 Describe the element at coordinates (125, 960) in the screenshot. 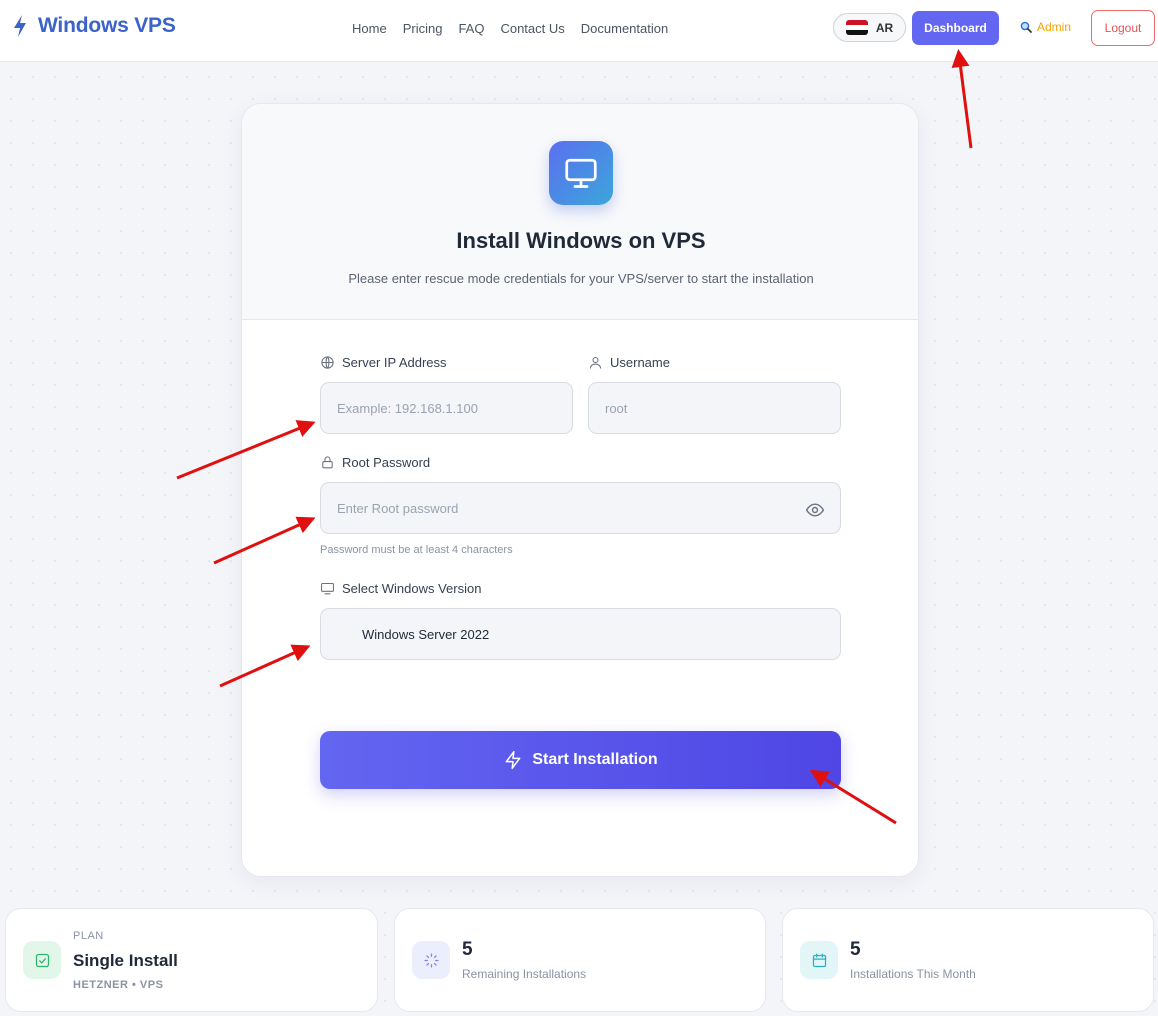

I see `plan-name: Single Install` at that location.